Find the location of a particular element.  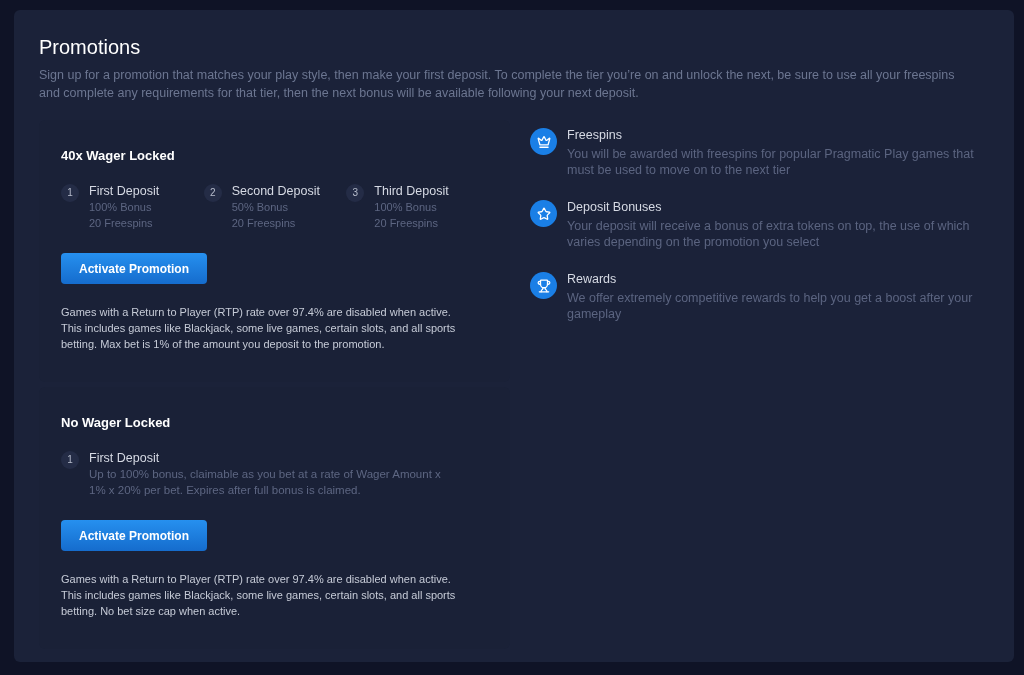

promotion-title: 40x Wager Locked is located at coordinates (118, 155).